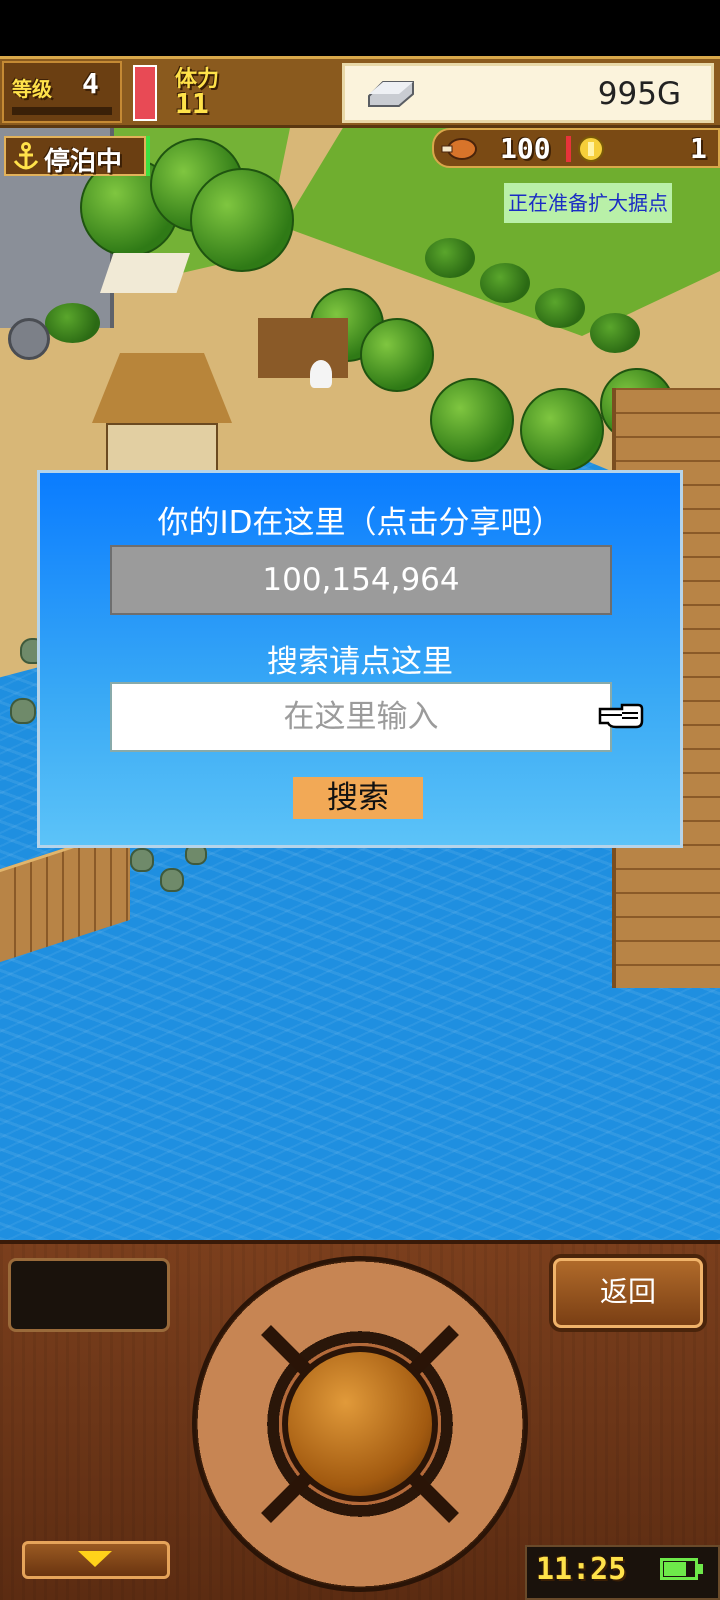 The image size is (720, 1600). What do you see at coordinates (242, 220) in the screenshot?
I see `tree` at bounding box center [242, 220].